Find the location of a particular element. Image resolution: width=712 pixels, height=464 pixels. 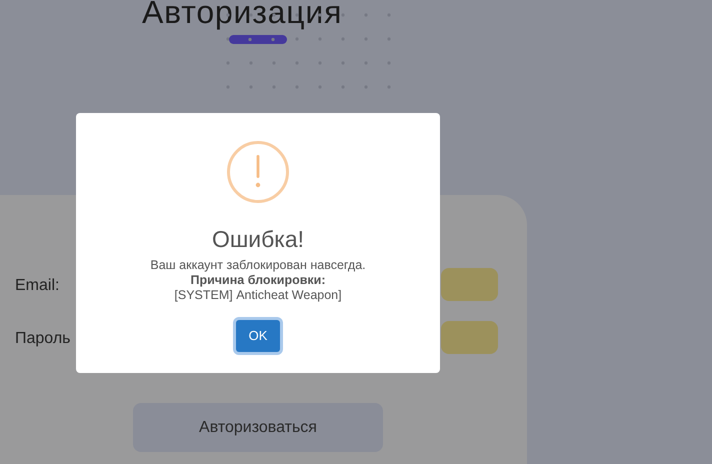

field-label: Email: is located at coordinates (37, 286).